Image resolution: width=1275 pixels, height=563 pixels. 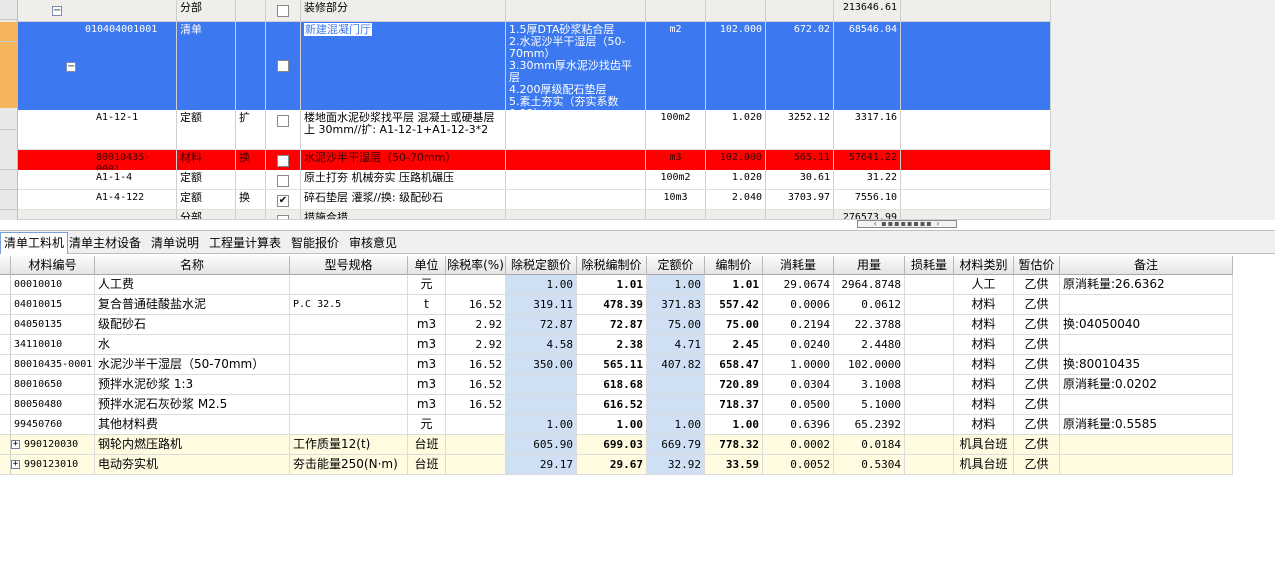 What do you see at coordinates (676, 424) in the screenshot?
I see `cell-quota: 1.00` at bounding box center [676, 424].